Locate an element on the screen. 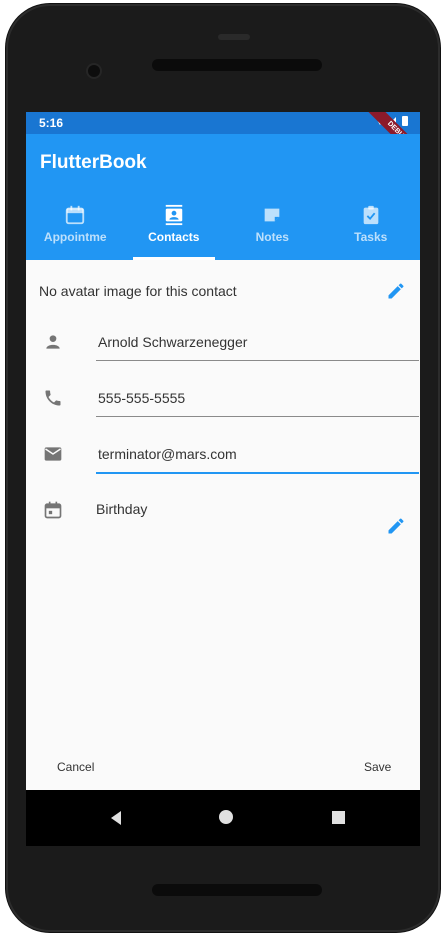 The height and width of the screenshot is (936, 446). app-title: FlutterBook is located at coordinates (93, 162).